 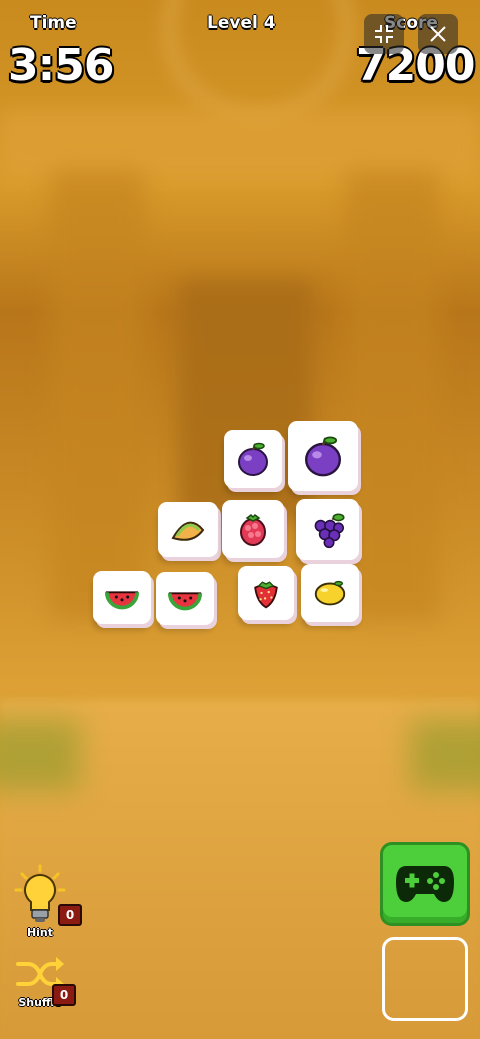 I want to click on strawberry-icon, so click(x=266, y=595).